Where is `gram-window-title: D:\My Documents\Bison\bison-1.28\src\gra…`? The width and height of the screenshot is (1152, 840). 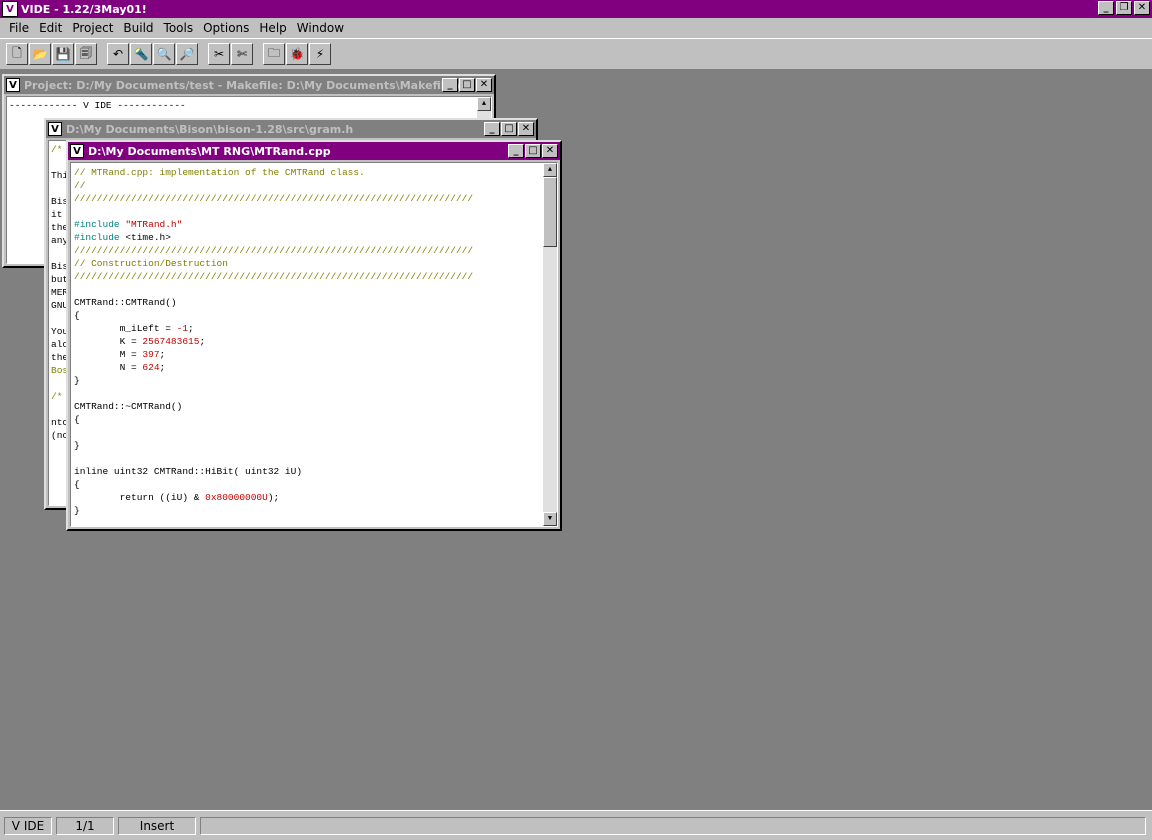 gram-window-title: D:\My Documents\Bison\bison-1.28\src\gra… is located at coordinates (210, 129).